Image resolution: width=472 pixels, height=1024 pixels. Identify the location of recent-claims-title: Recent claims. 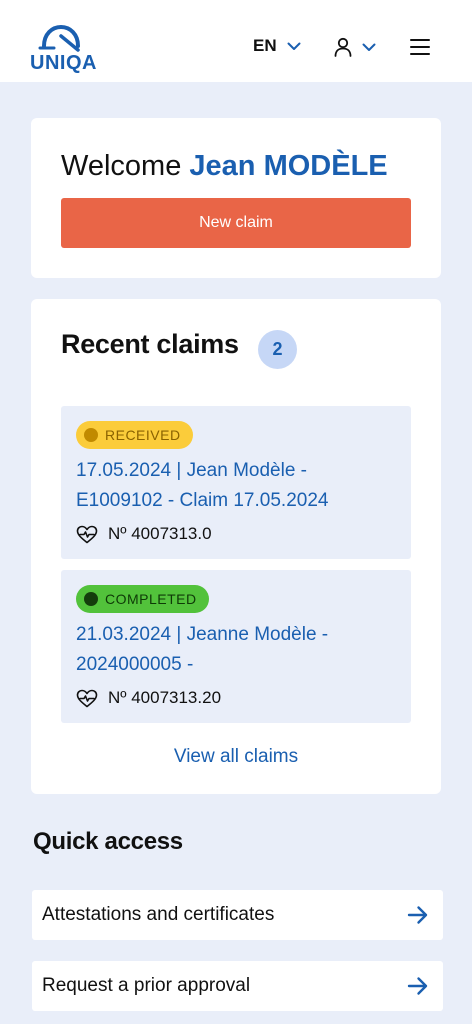
(150, 344).